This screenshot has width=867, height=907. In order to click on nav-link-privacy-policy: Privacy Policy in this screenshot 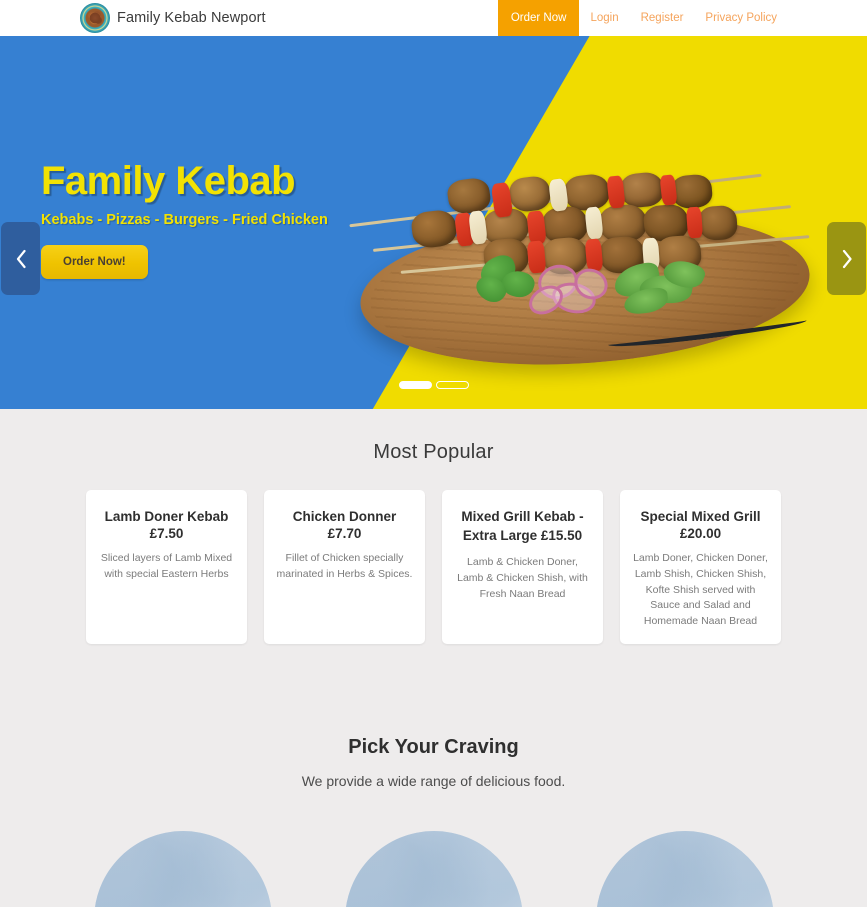, I will do `click(741, 18)`.